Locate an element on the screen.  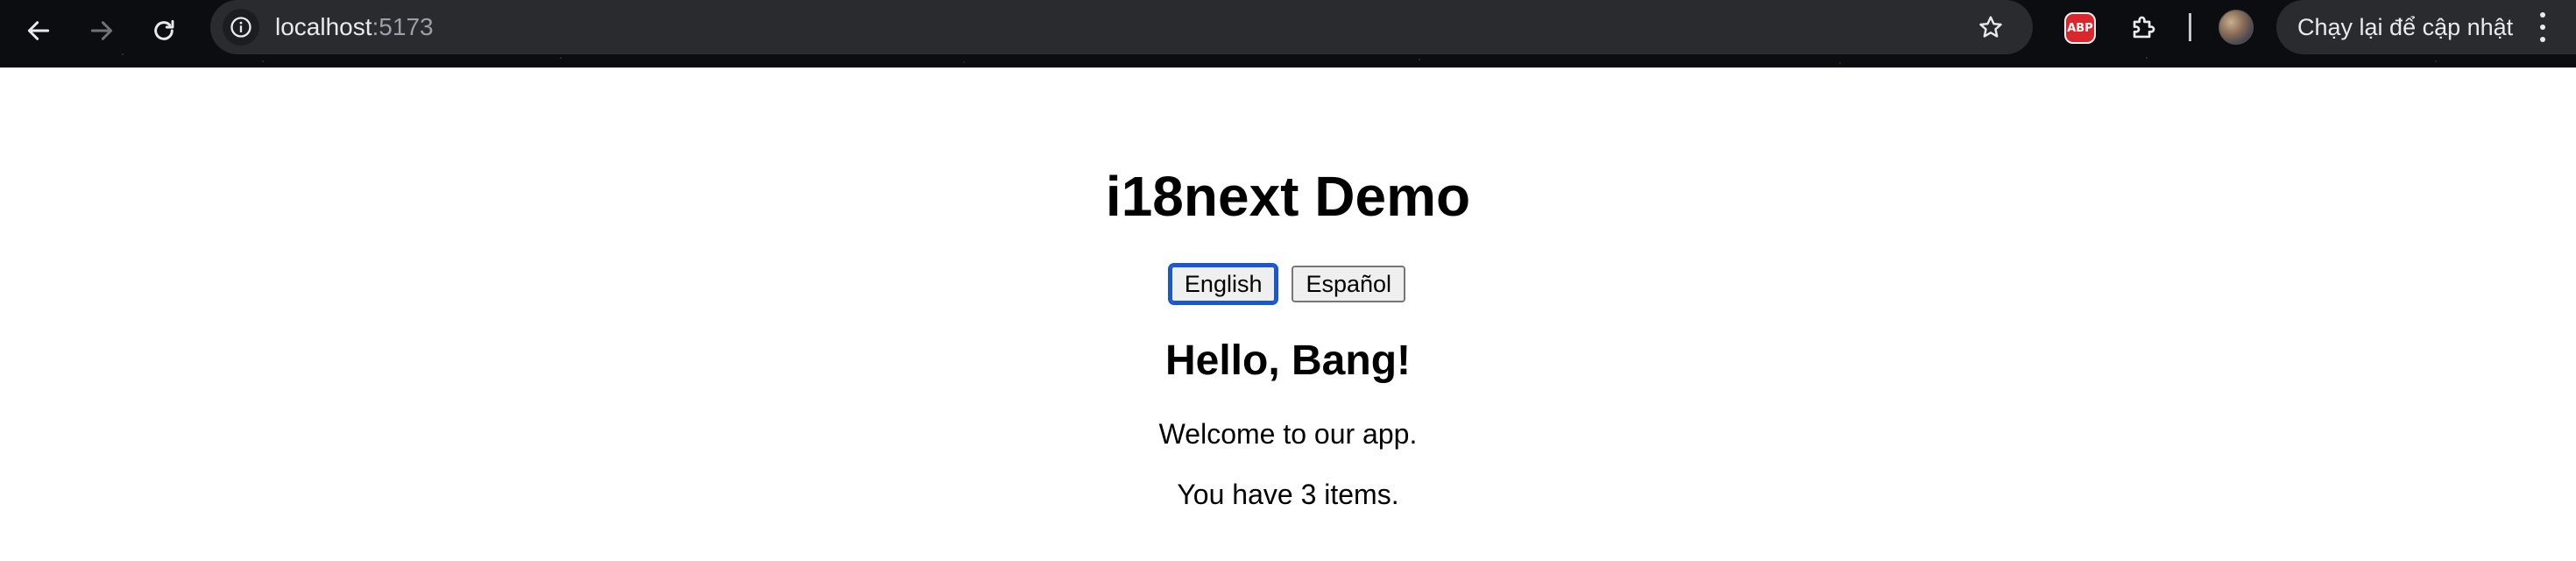
url-host: localhost is located at coordinates (323, 27).